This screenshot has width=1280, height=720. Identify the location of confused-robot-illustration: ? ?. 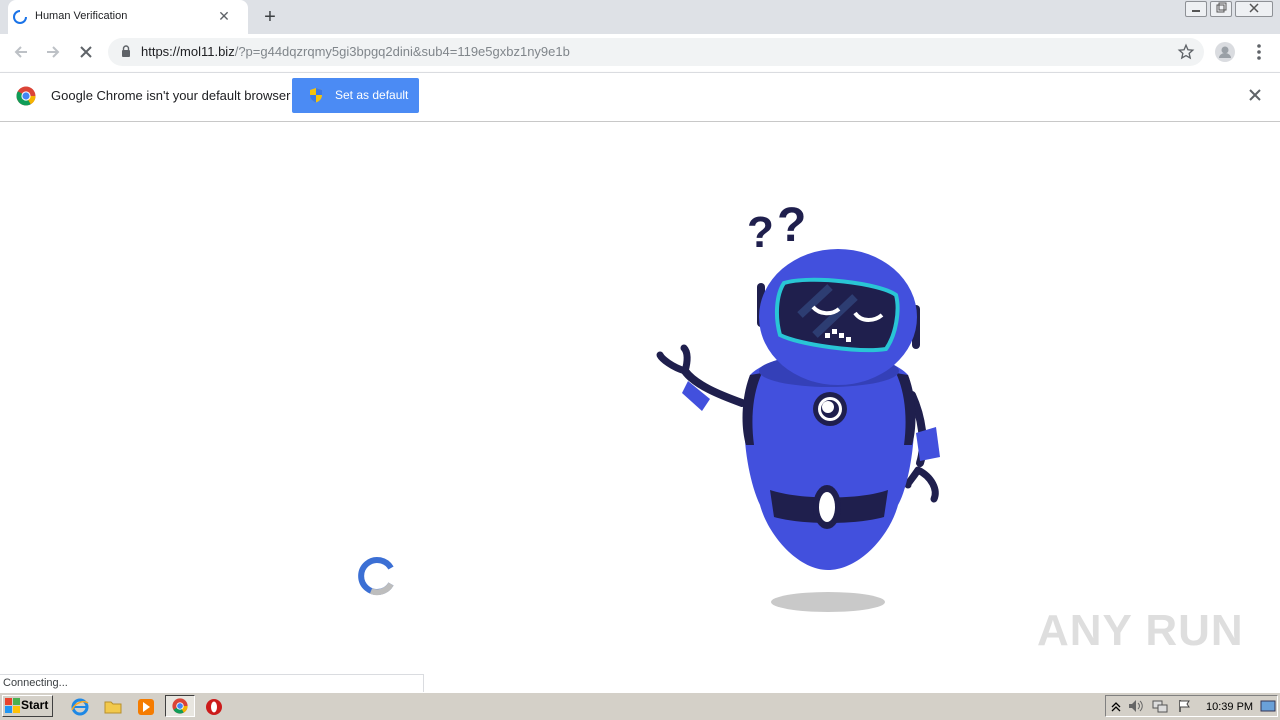
(798, 405).